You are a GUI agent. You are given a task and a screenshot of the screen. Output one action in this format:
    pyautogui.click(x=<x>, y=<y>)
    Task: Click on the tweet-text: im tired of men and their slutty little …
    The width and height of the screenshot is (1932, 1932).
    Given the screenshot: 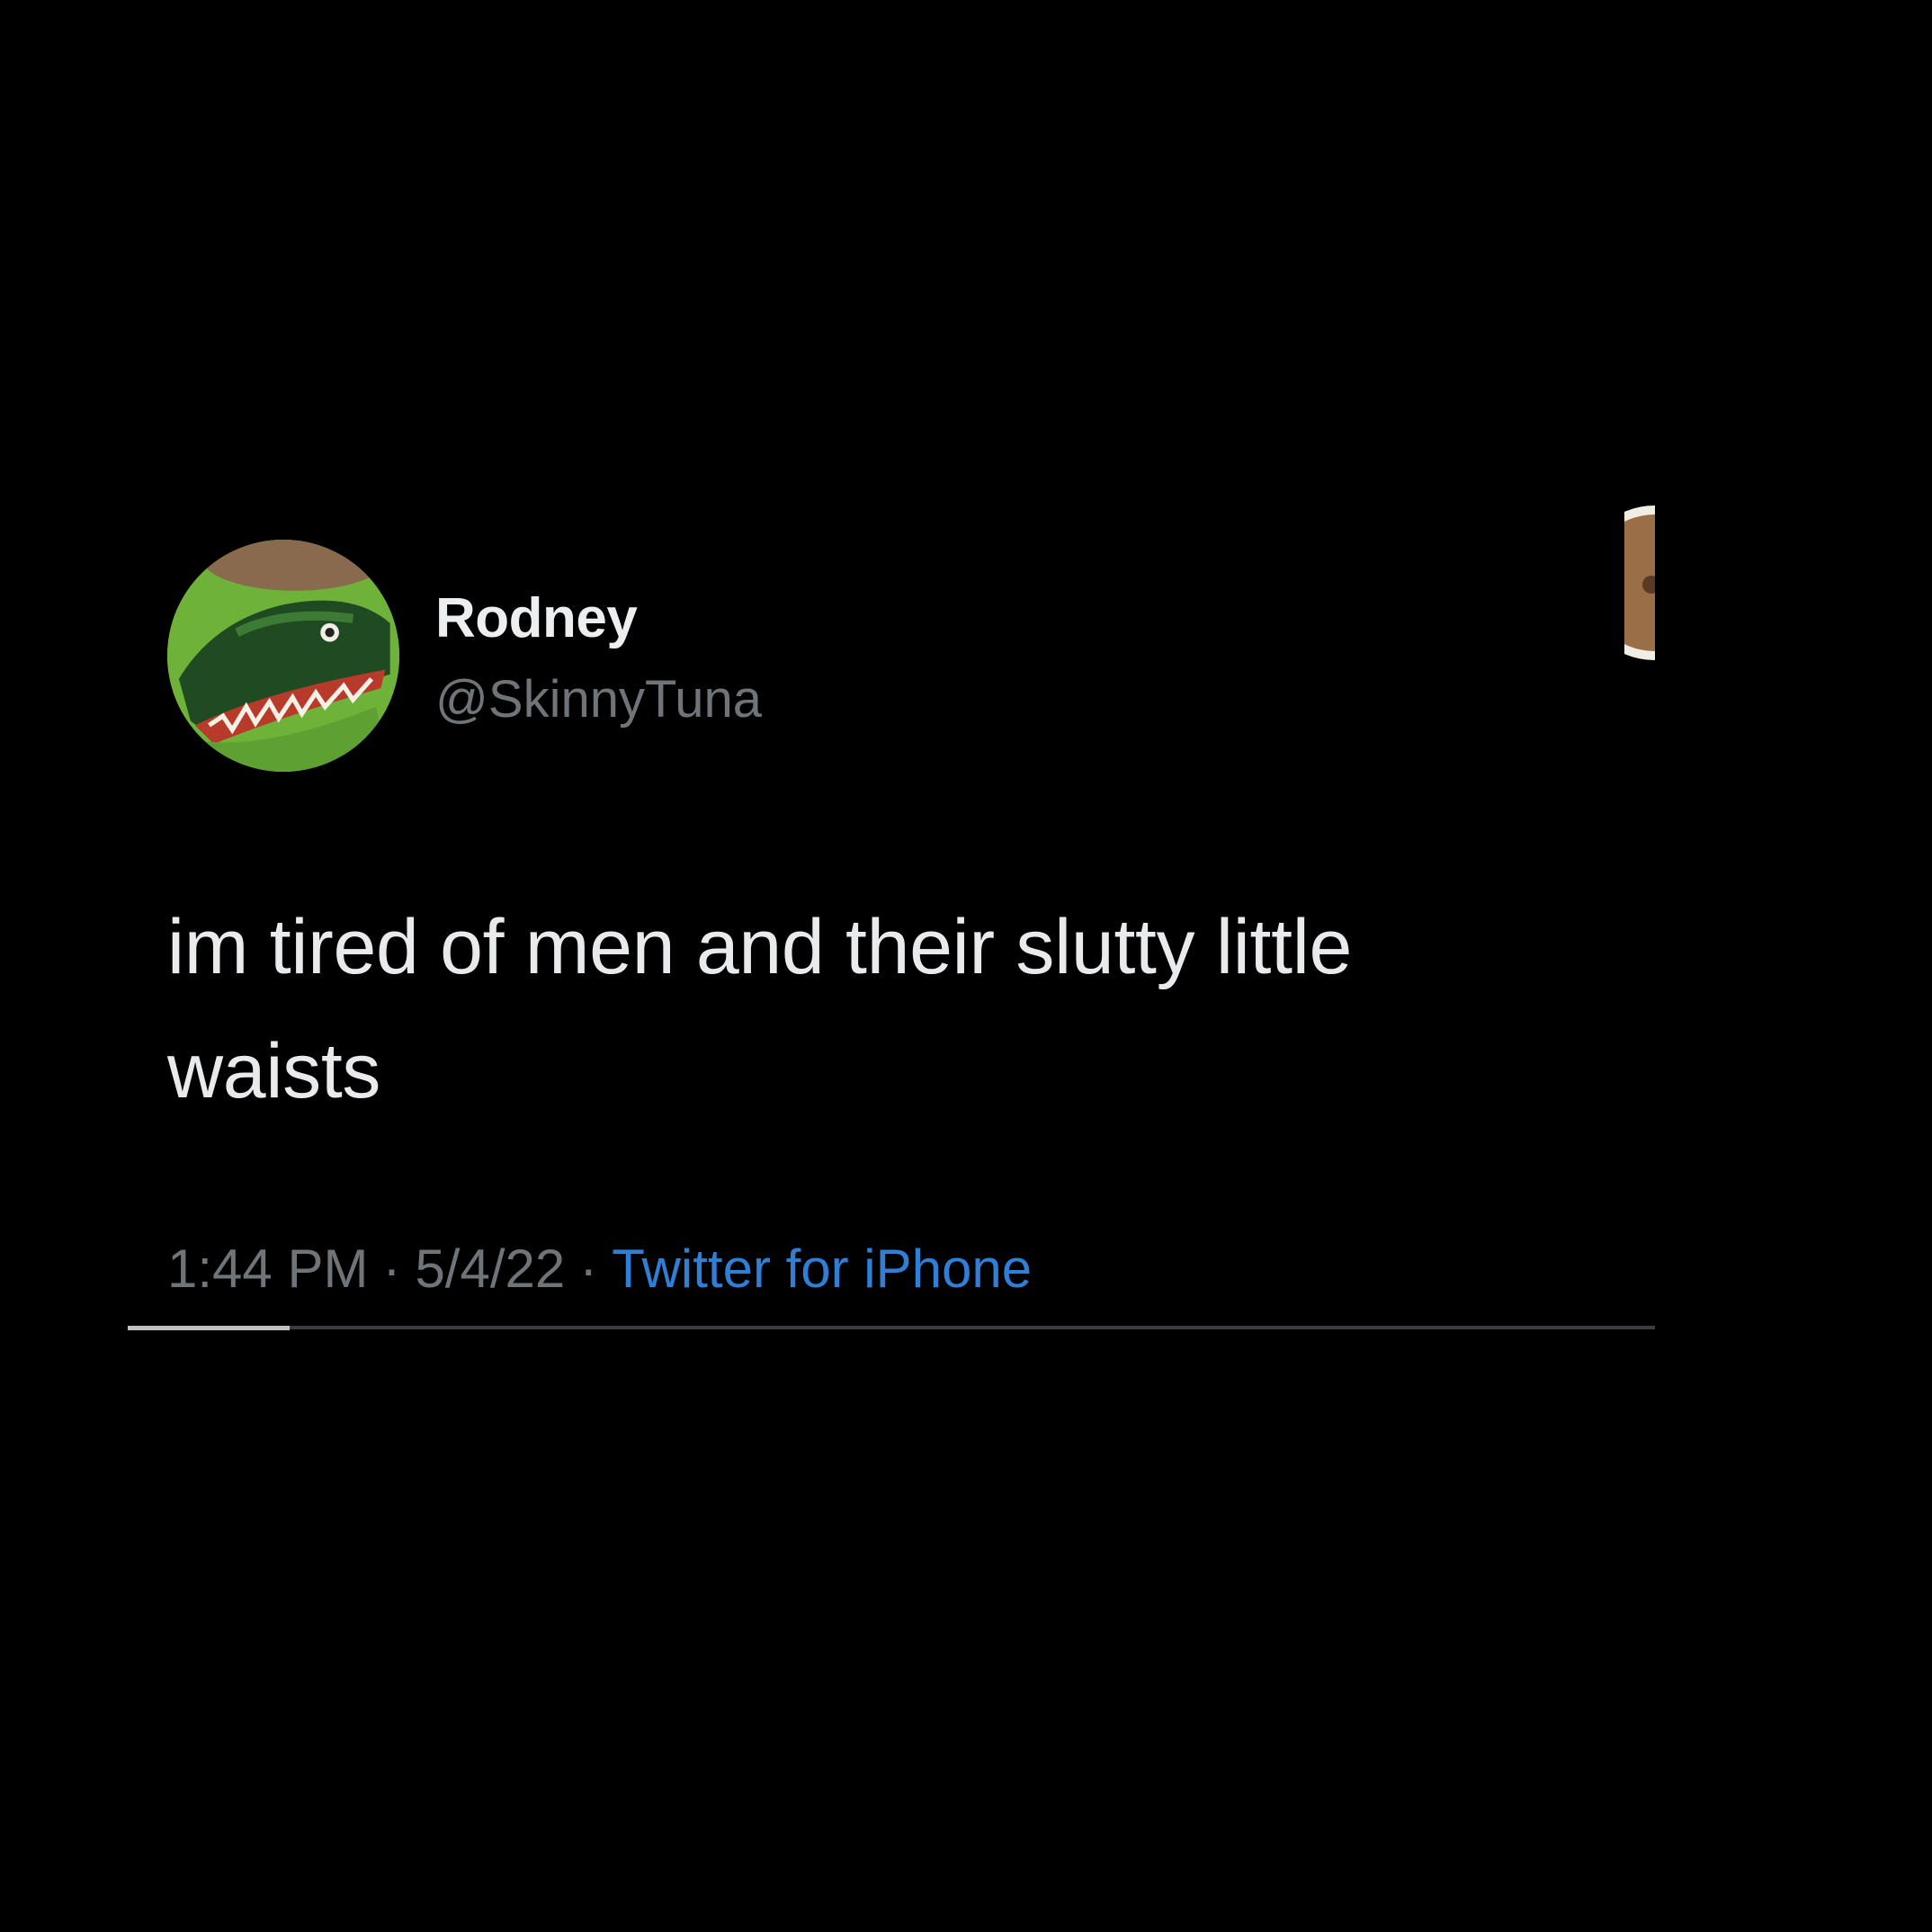 What is the action you would take?
    pyautogui.click(x=931, y=1009)
    